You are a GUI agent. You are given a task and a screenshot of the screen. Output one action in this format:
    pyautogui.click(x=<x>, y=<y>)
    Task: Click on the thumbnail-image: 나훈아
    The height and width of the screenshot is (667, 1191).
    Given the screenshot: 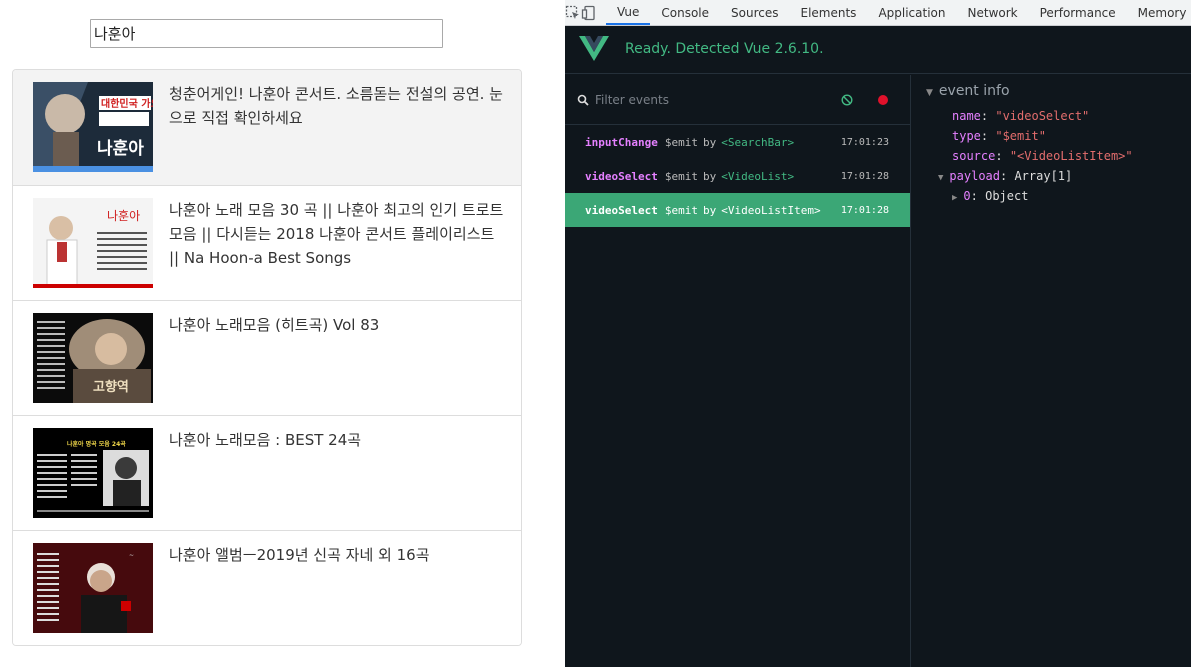 What is the action you would take?
    pyautogui.click(x=93, y=243)
    